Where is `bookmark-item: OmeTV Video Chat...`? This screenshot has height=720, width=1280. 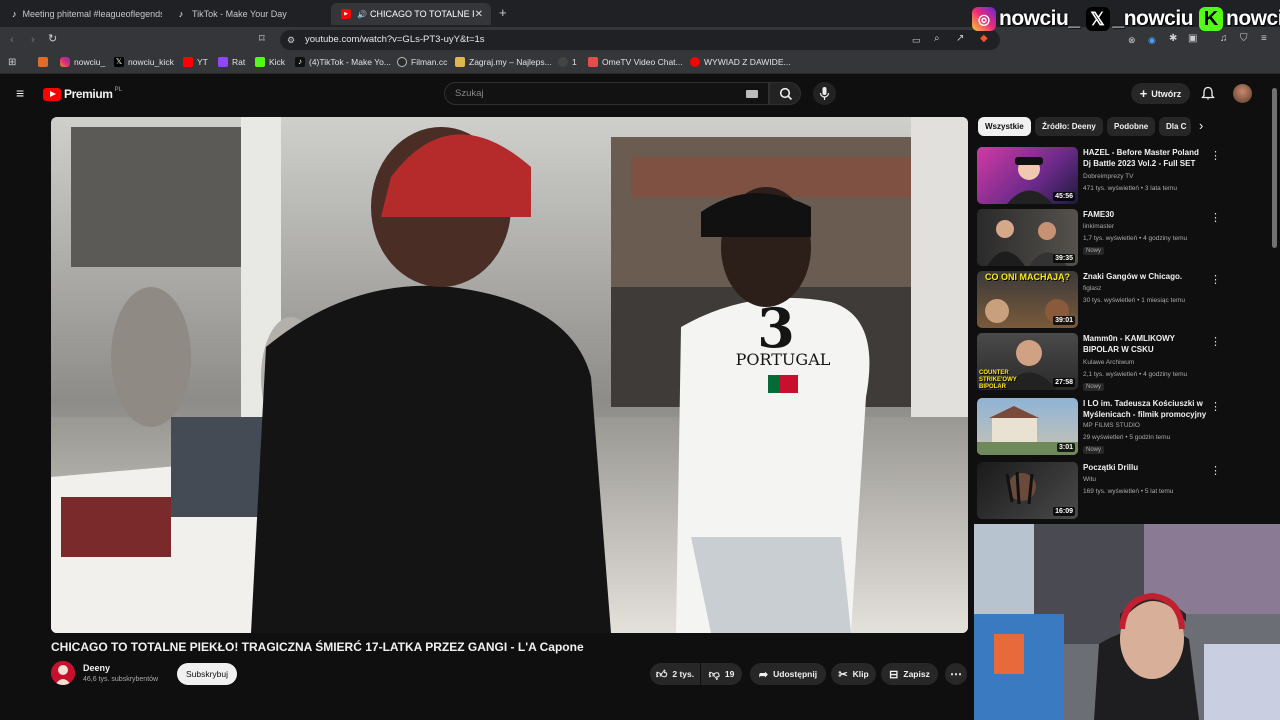 bookmark-item: OmeTV Video Chat... is located at coordinates (635, 62).